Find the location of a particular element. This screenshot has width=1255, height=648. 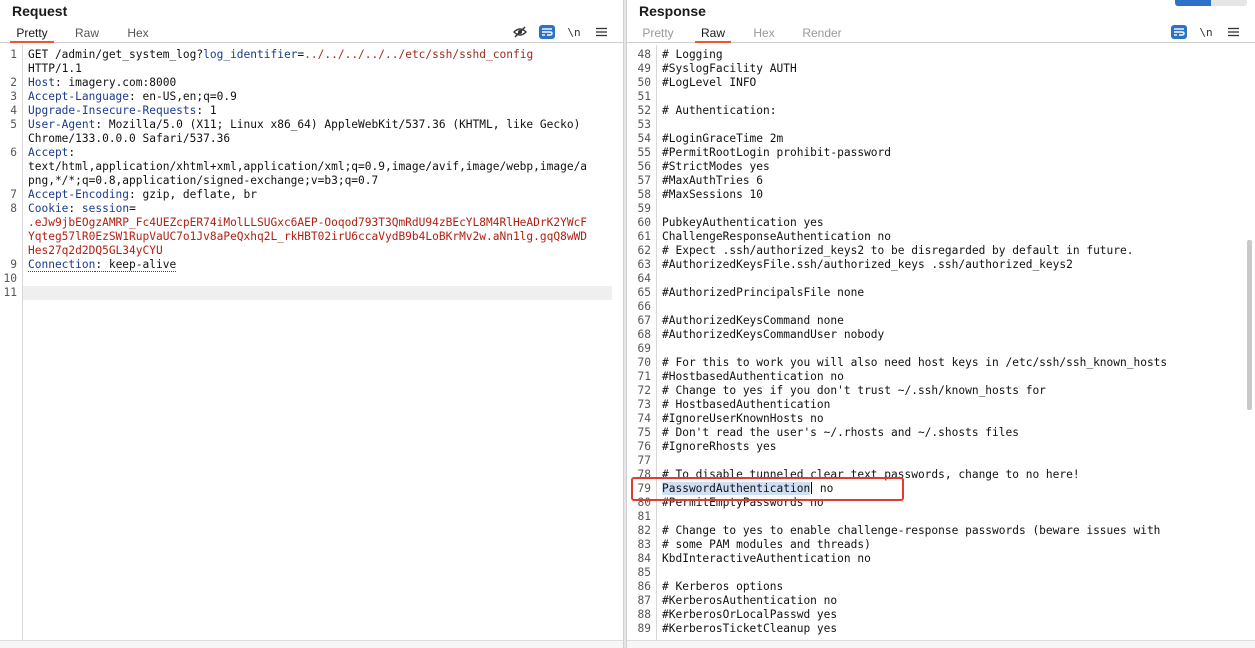

line-number: 6 is located at coordinates (13, 152).